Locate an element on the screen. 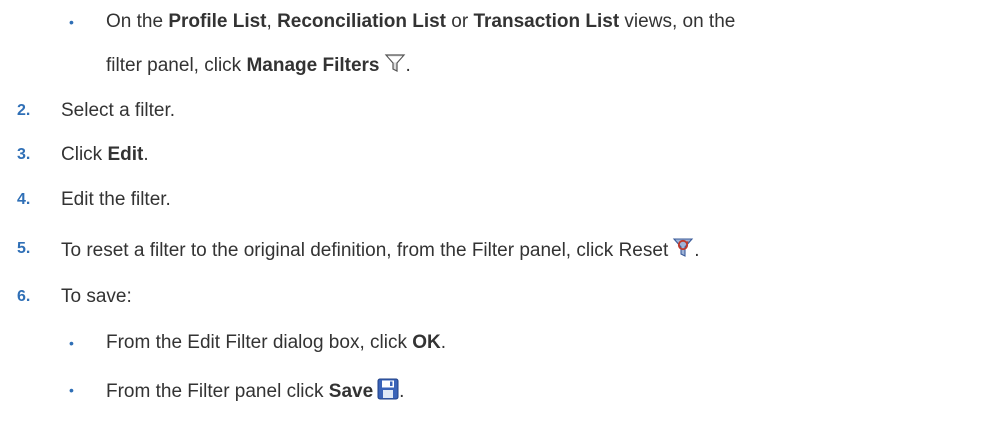  funnel-icon is located at coordinates (395, 66).